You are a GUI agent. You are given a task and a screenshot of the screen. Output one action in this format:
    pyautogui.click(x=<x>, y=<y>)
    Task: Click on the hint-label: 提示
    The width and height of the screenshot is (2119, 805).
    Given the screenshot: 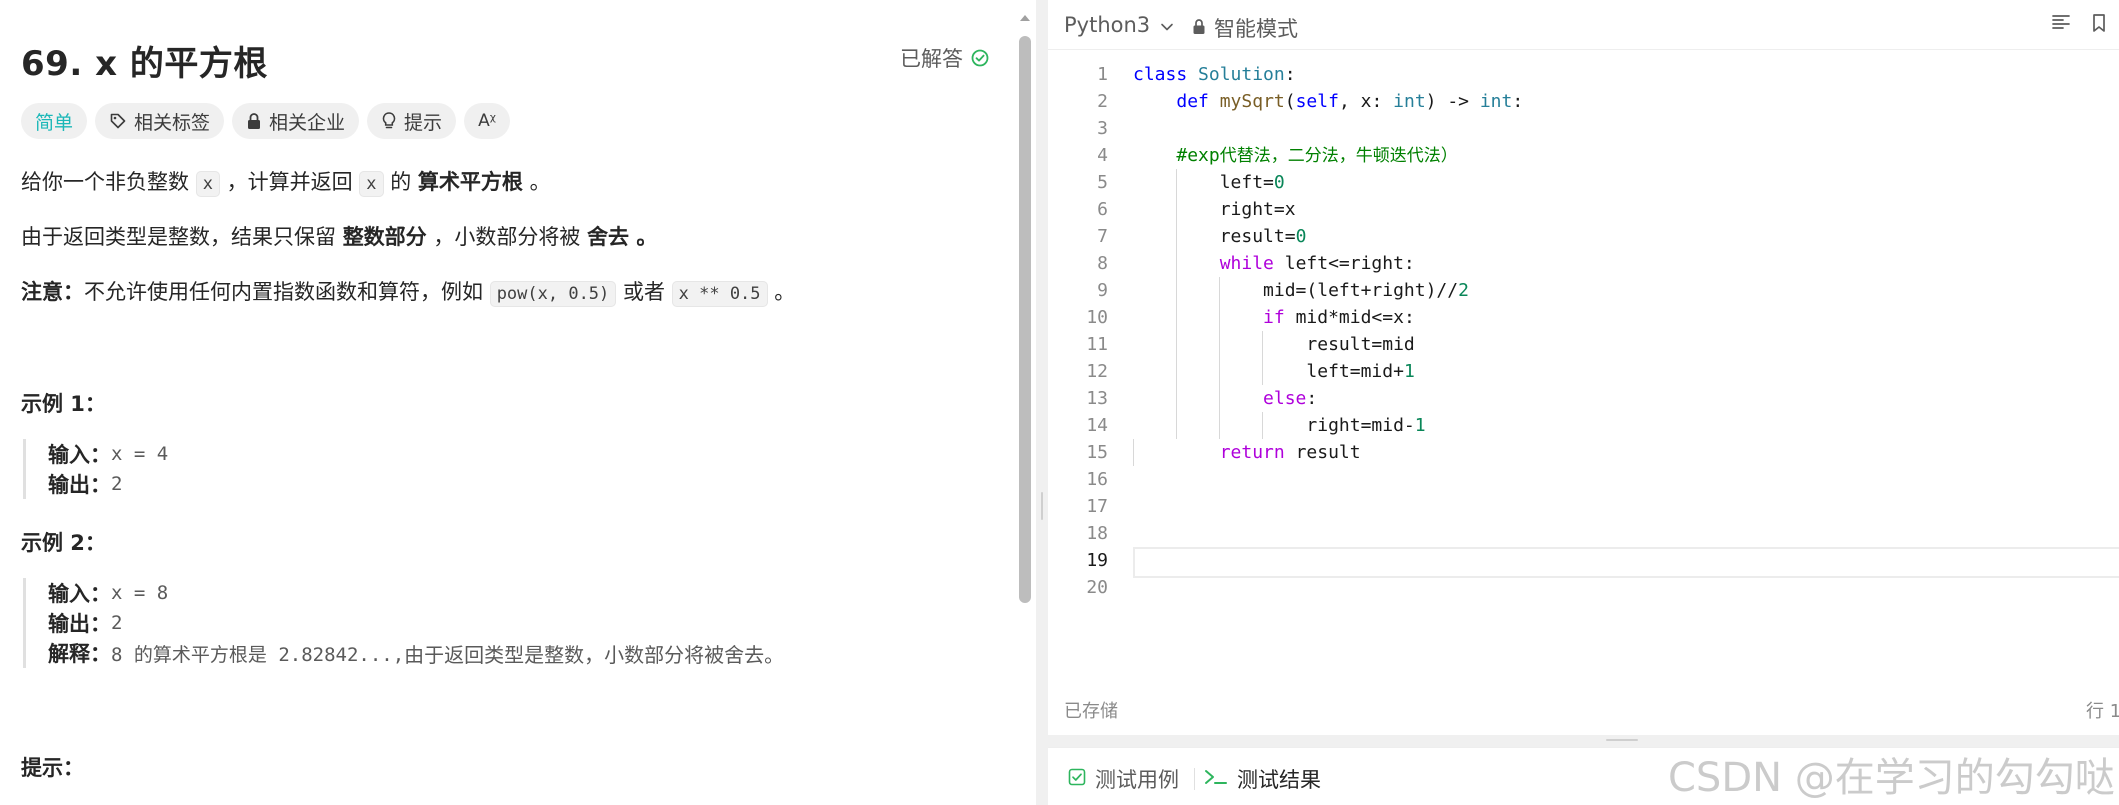 What is the action you would take?
    pyautogui.click(x=423, y=122)
    